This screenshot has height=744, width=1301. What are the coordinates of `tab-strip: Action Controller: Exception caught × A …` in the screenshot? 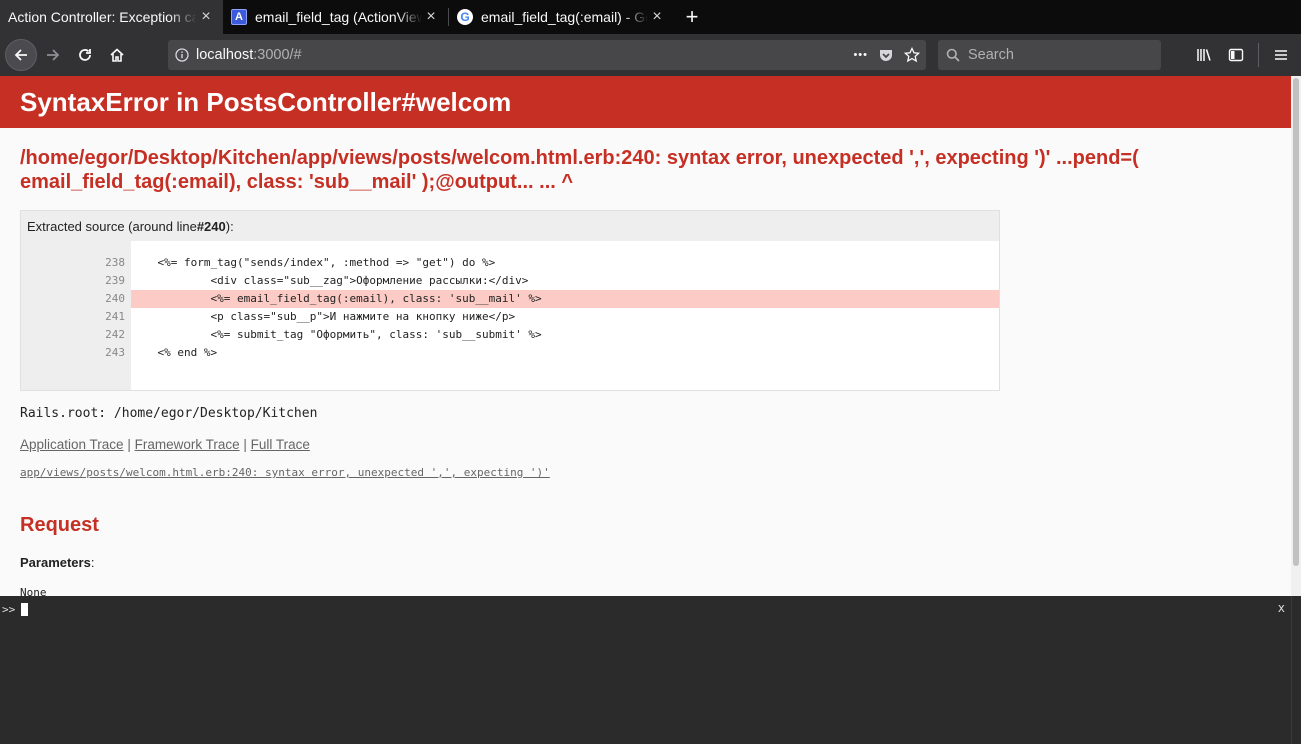 It's located at (650, 17).